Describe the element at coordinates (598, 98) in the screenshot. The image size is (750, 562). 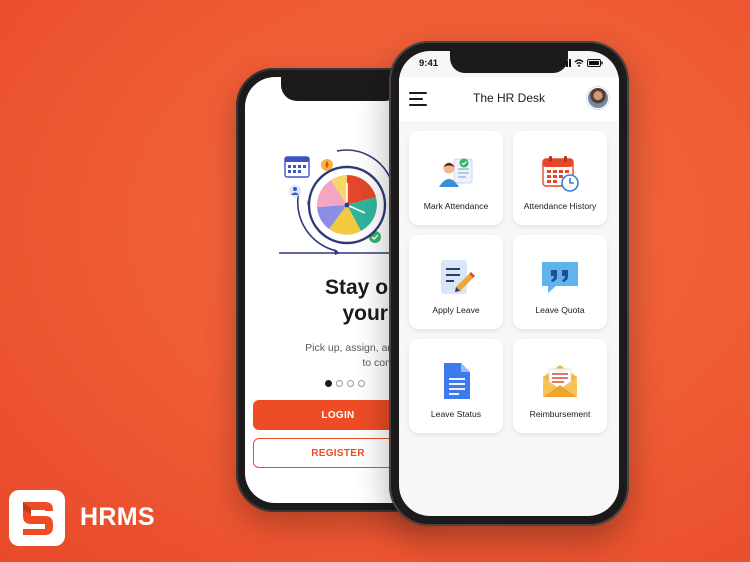
I see `avatar` at that location.